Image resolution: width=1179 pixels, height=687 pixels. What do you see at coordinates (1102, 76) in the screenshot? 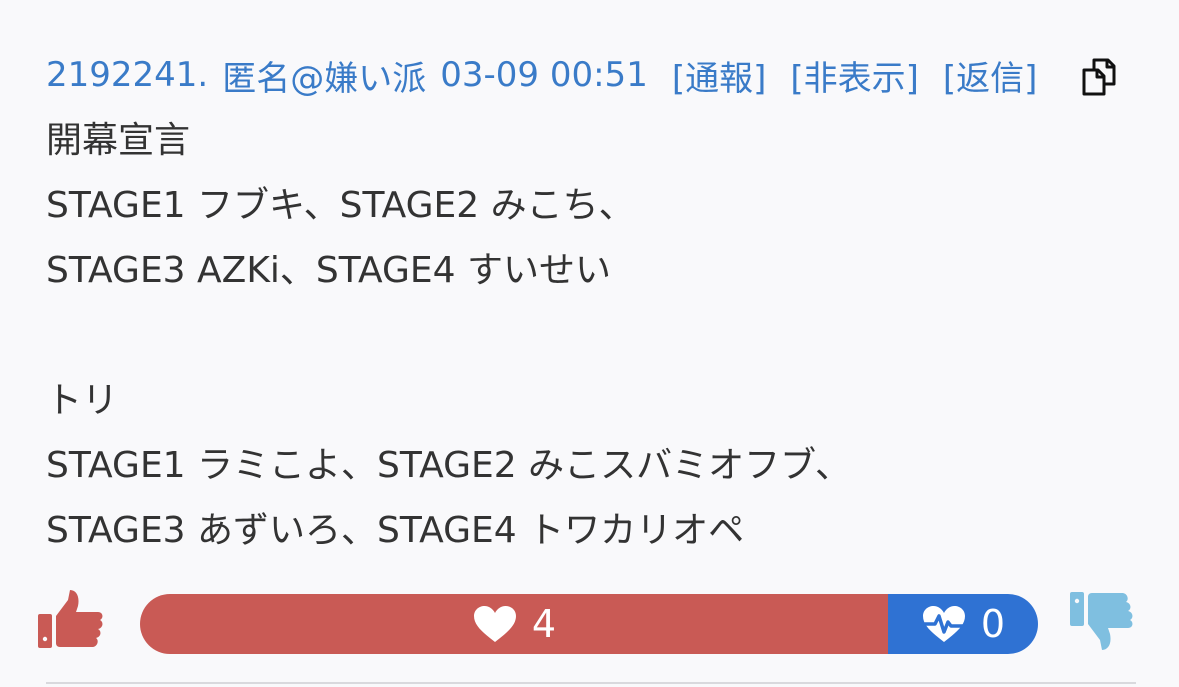
I see `copy-icon` at bounding box center [1102, 76].